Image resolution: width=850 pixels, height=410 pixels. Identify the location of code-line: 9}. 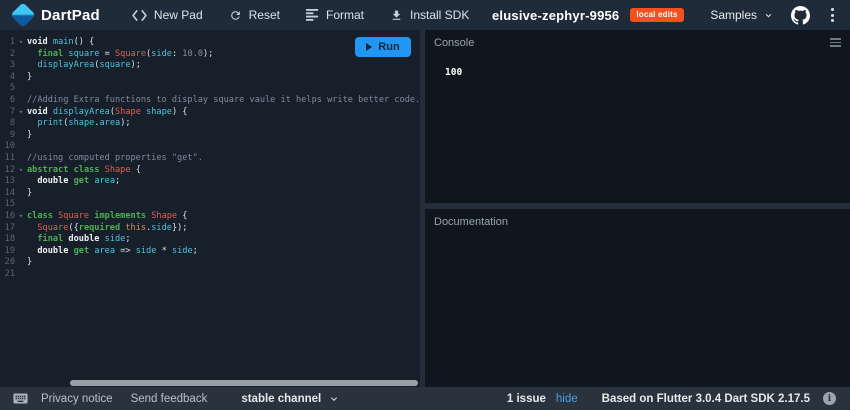
(210, 136).